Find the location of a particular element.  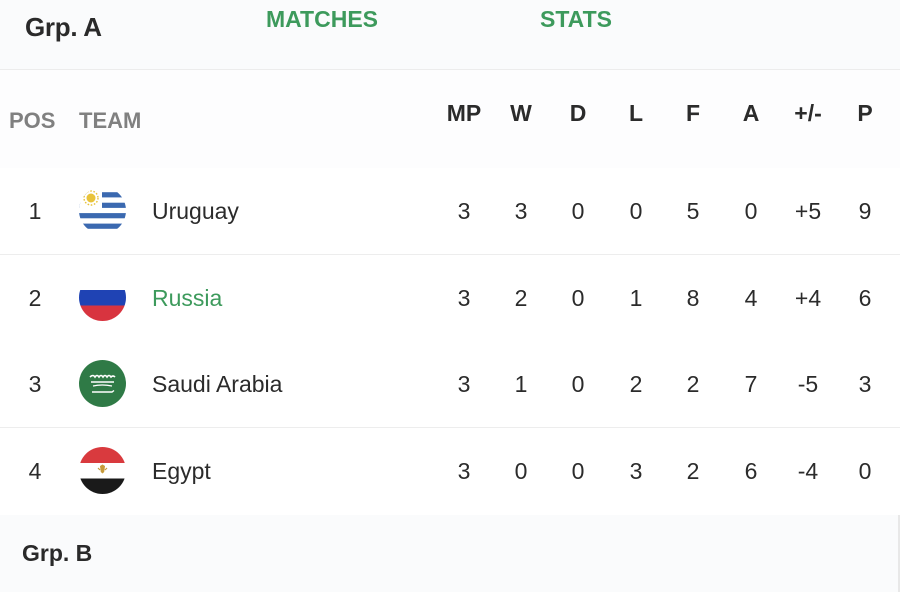

wins: 0 is located at coordinates (521, 471).